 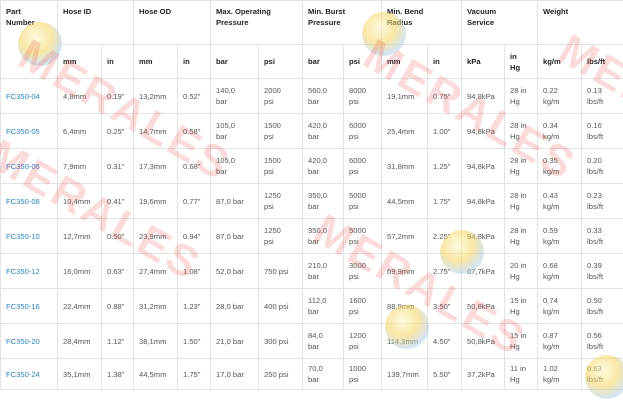 What do you see at coordinates (445, 236) in the screenshot?
I see `table-cell: 2.25"` at bounding box center [445, 236].